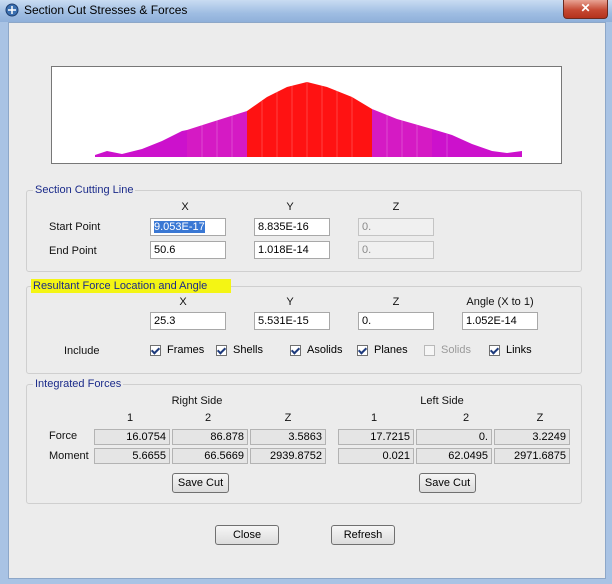 This screenshot has width=612, height=584. What do you see at coordinates (106, 10) in the screenshot?
I see `window-title: Section Cut Stresses & Forces` at bounding box center [106, 10].